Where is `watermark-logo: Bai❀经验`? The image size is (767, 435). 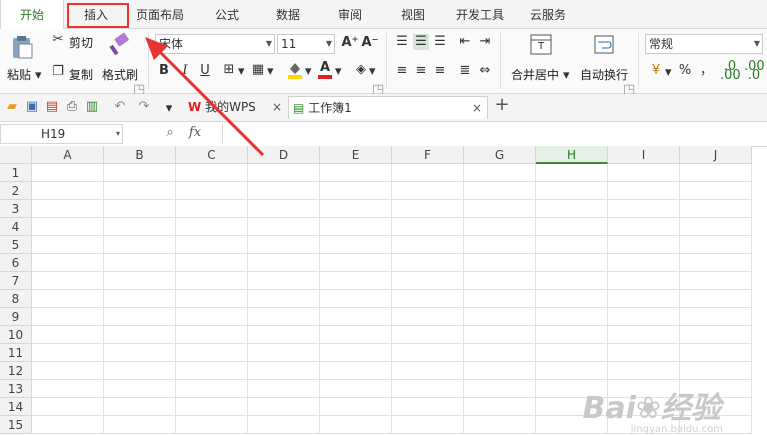
watermark-logo: Bai❀经验 is located at coordinates (651, 408).